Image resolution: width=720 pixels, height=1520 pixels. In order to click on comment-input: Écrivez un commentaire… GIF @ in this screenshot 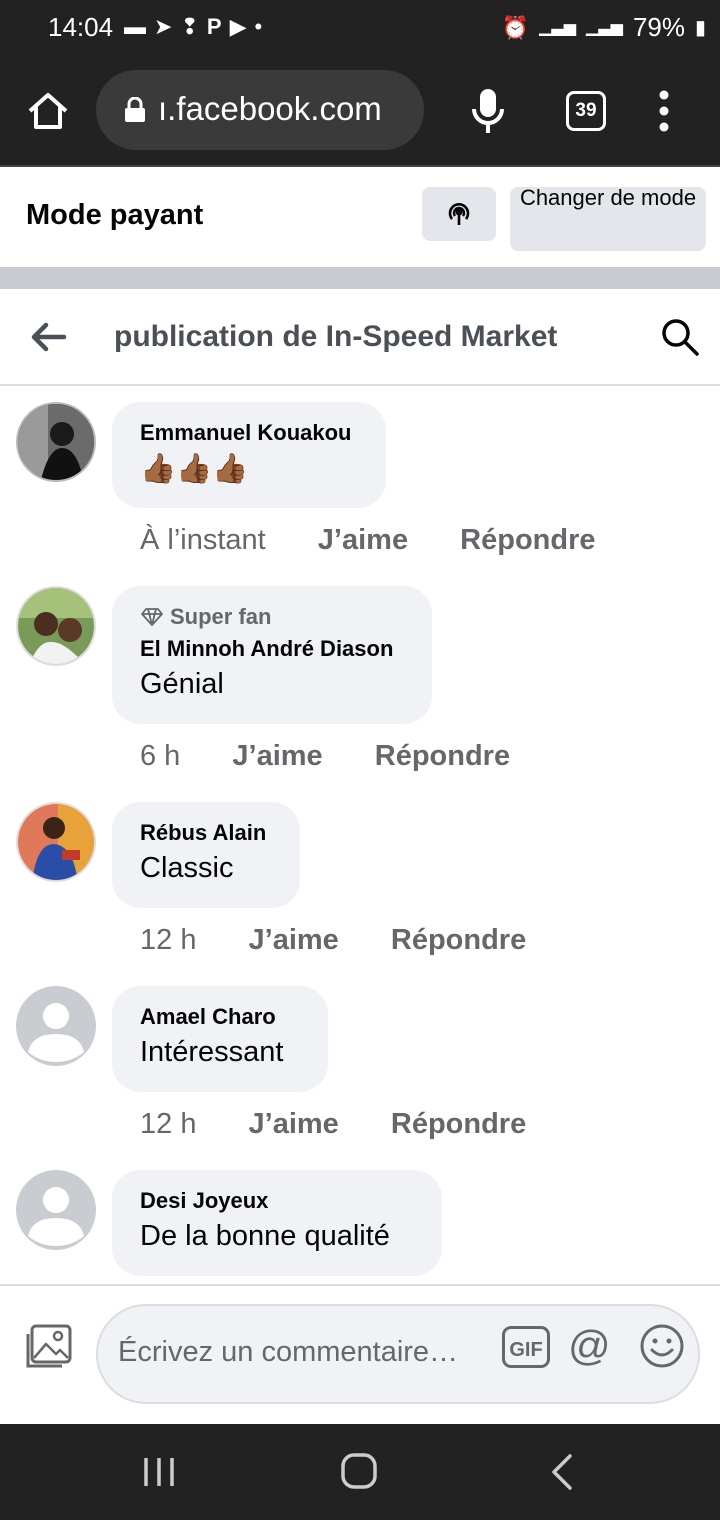, I will do `click(398, 1354)`.